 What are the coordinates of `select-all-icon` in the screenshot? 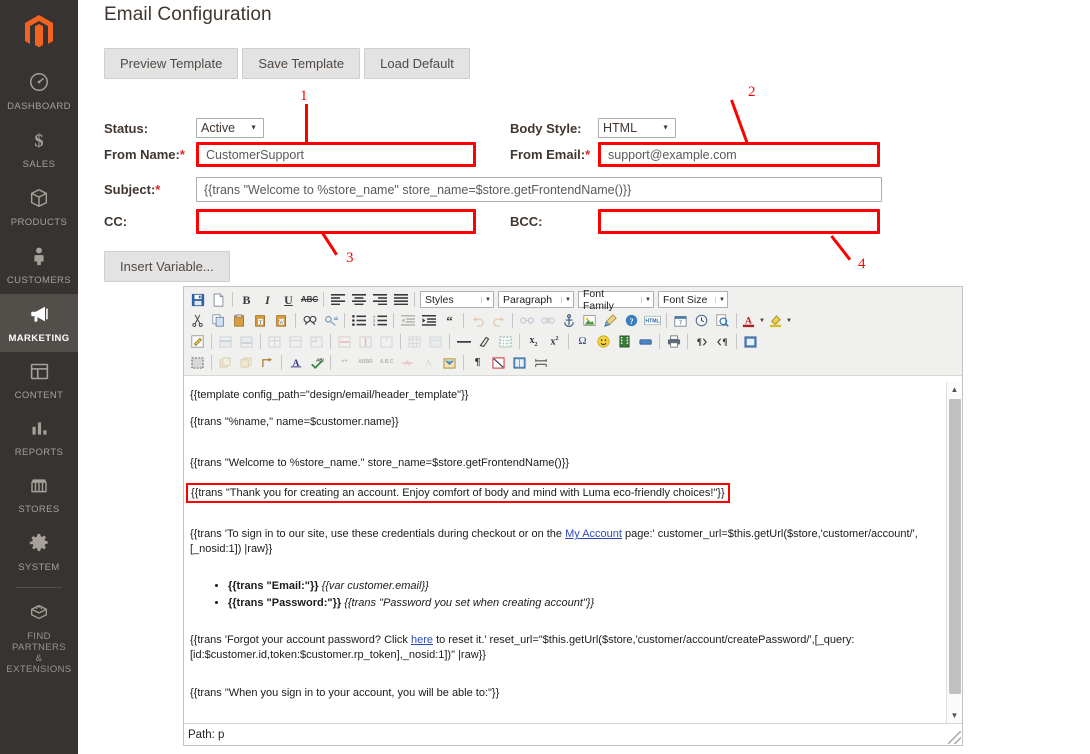 It's located at (197, 362).